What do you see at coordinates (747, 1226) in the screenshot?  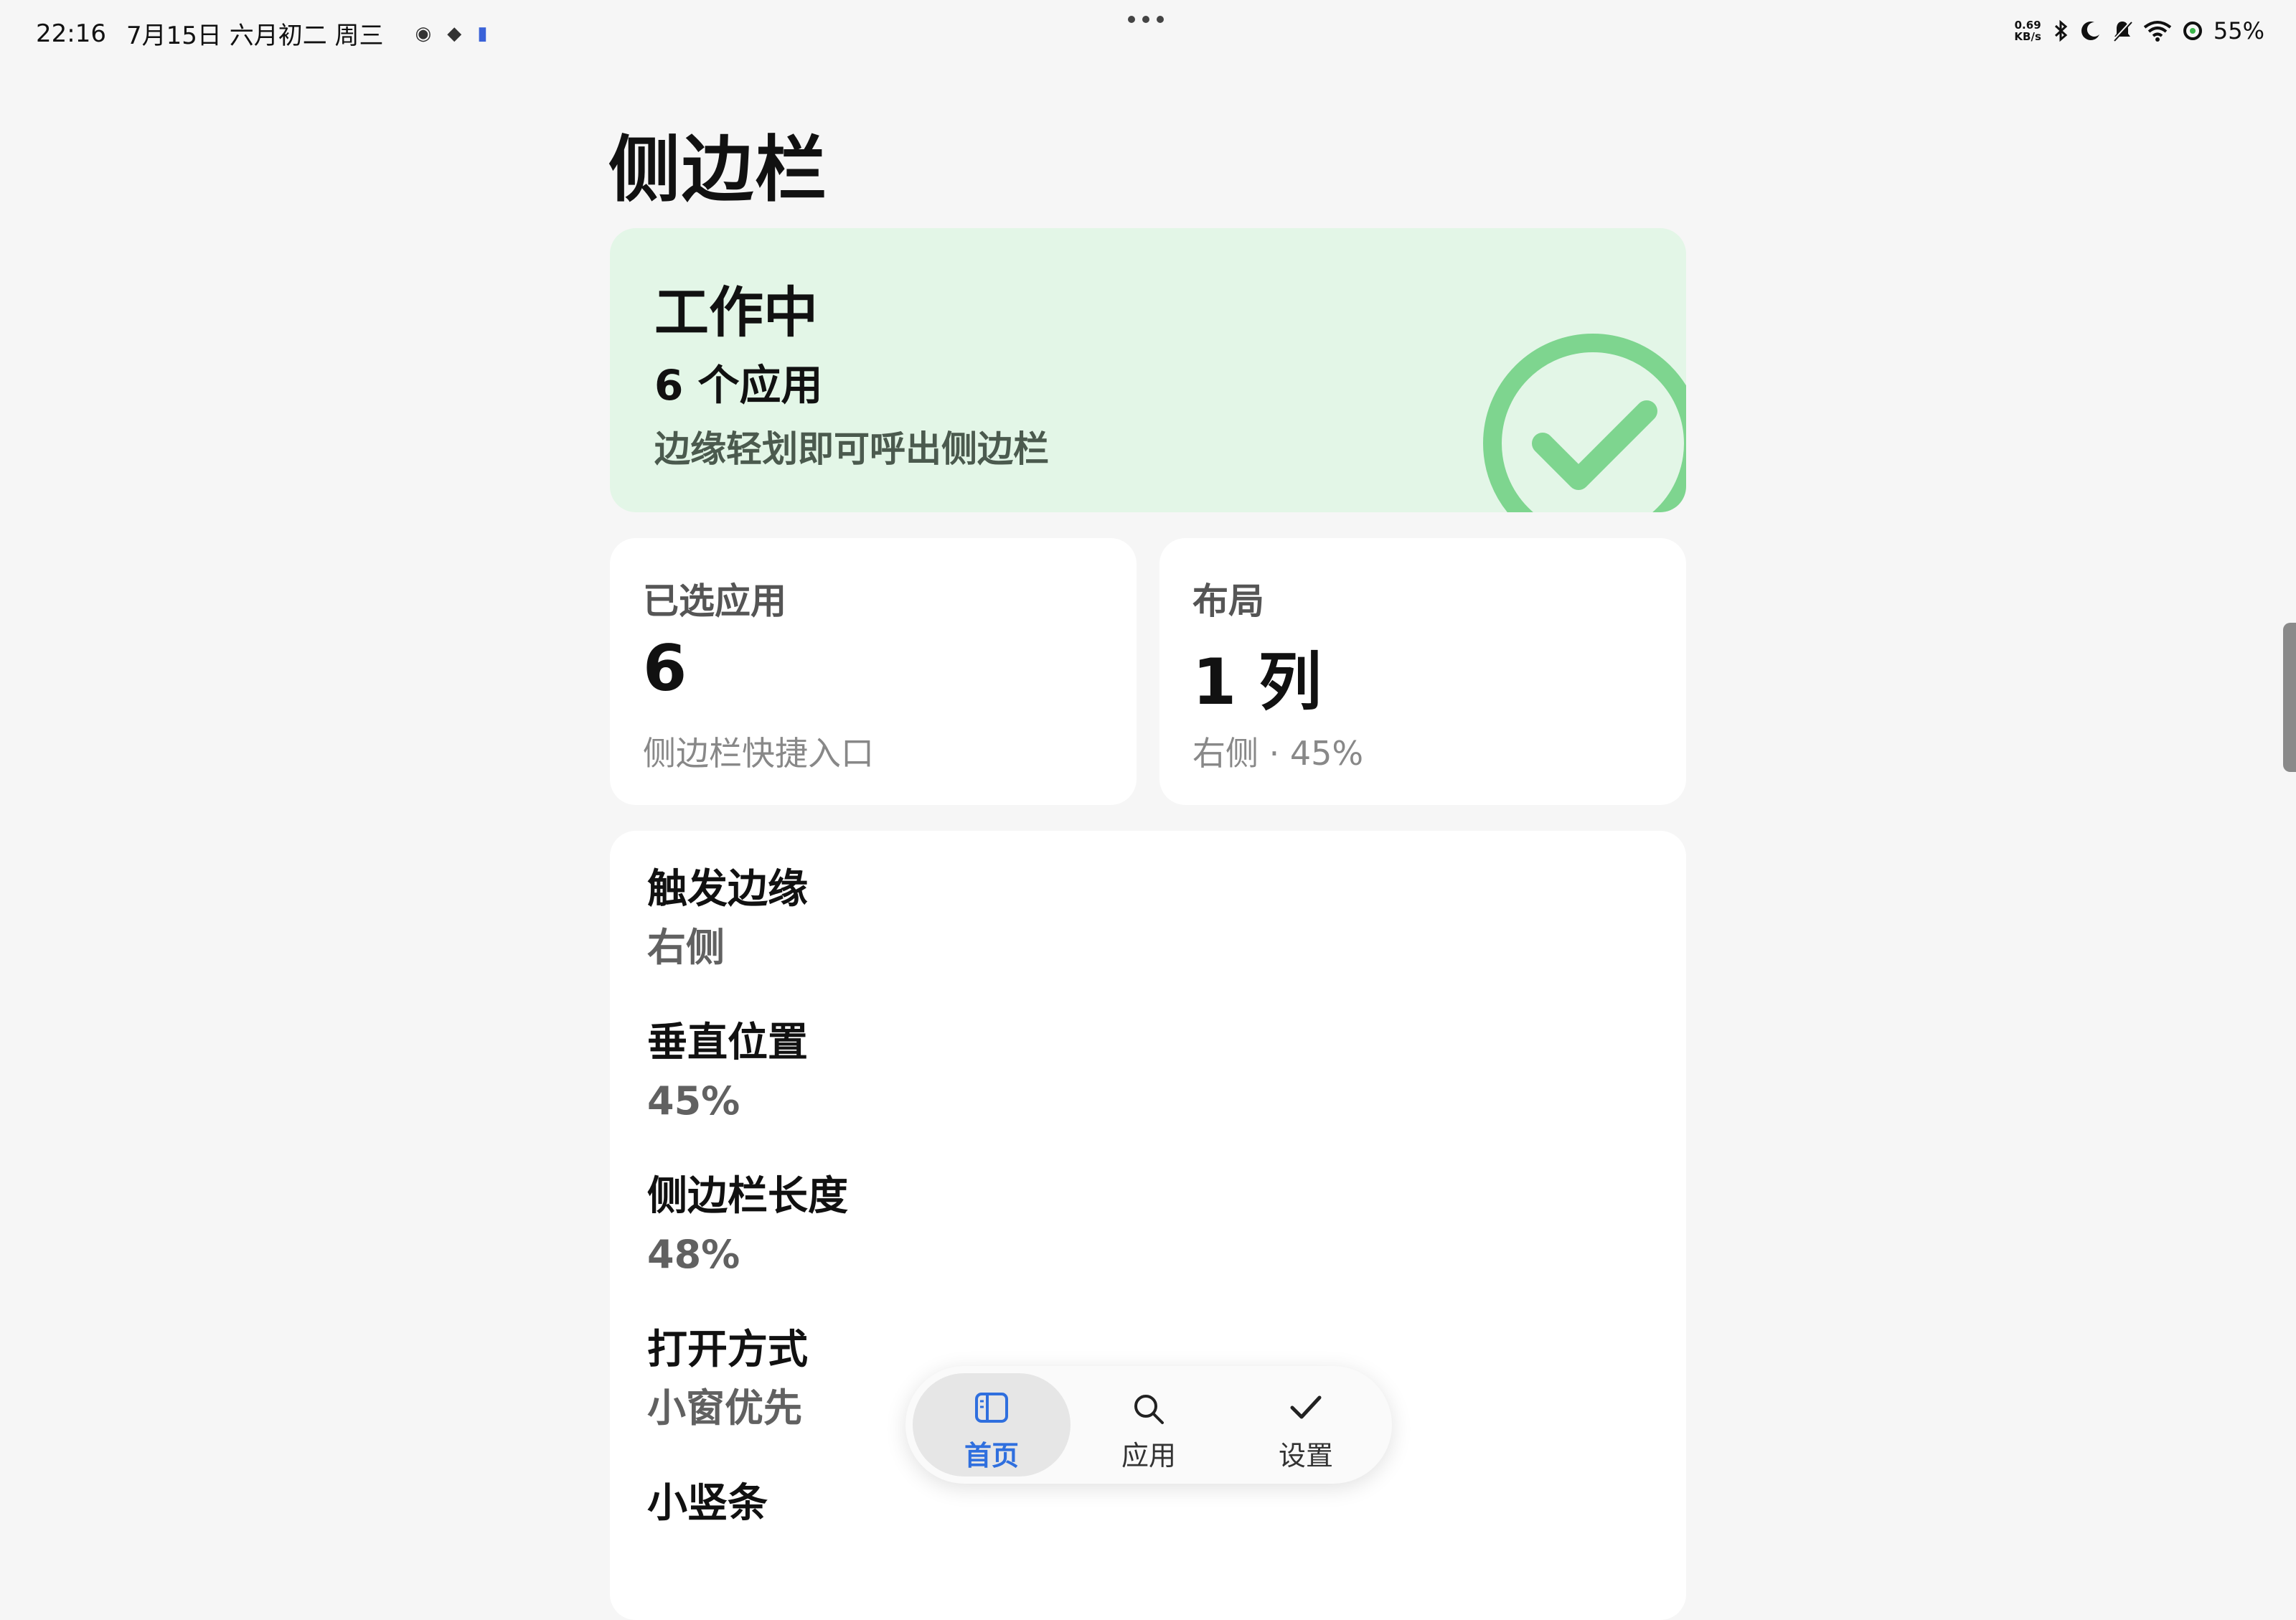 I see `setting-sidebar-length: 侧边栏长度 48%` at bounding box center [747, 1226].